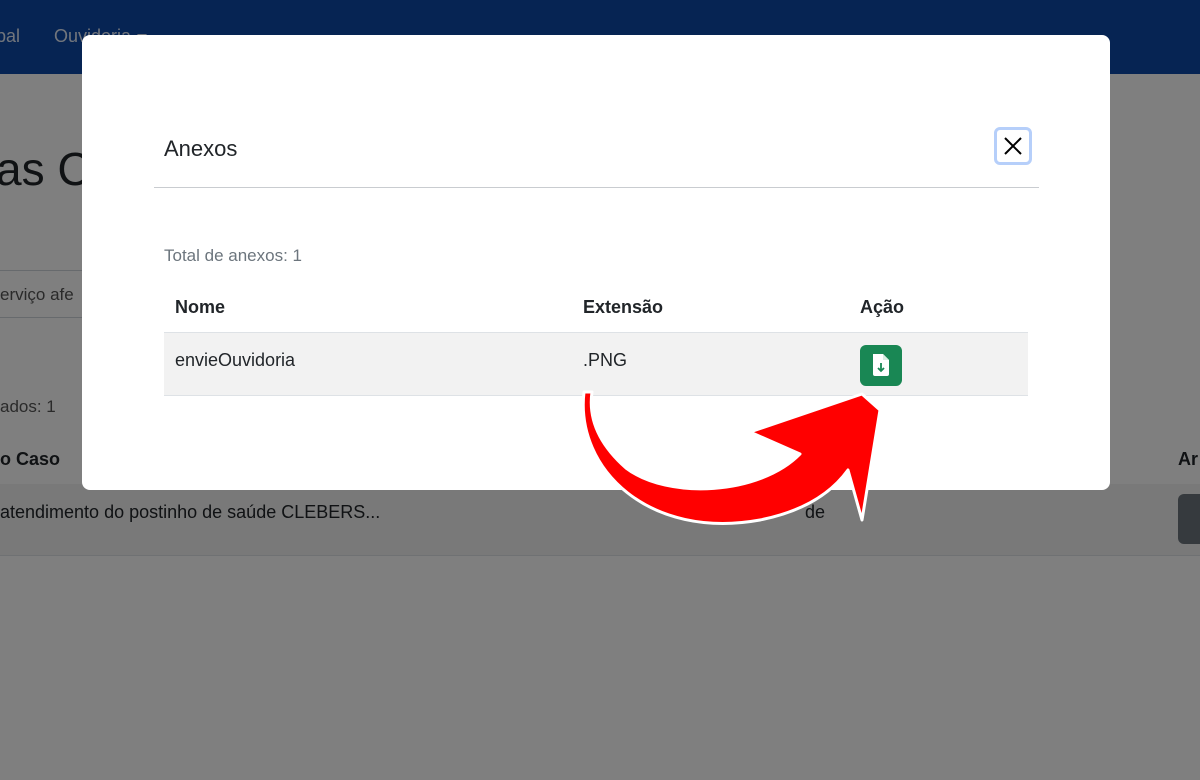 The height and width of the screenshot is (780, 1200). Describe the element at coordinates (201, 148) in the screenshot. I see `modal-title: Anexos` at that location.